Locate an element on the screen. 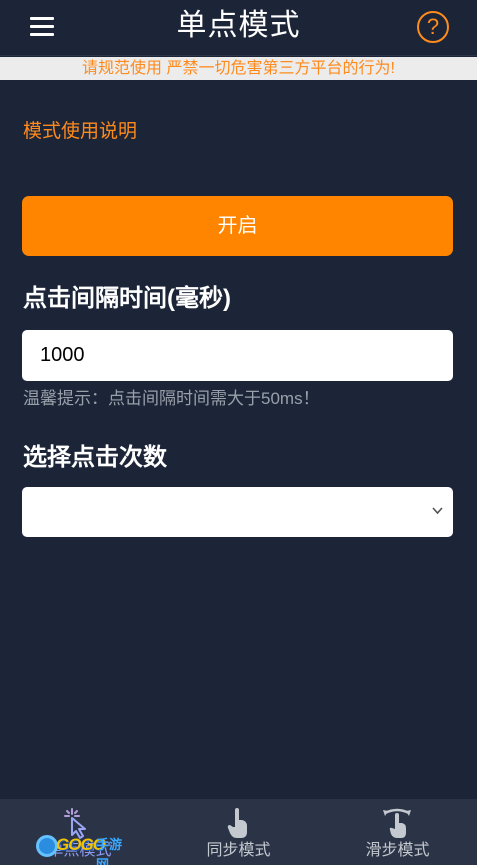 The image size is (477, 865). page-title: 单点模式 is located at coordinates (238, 25).